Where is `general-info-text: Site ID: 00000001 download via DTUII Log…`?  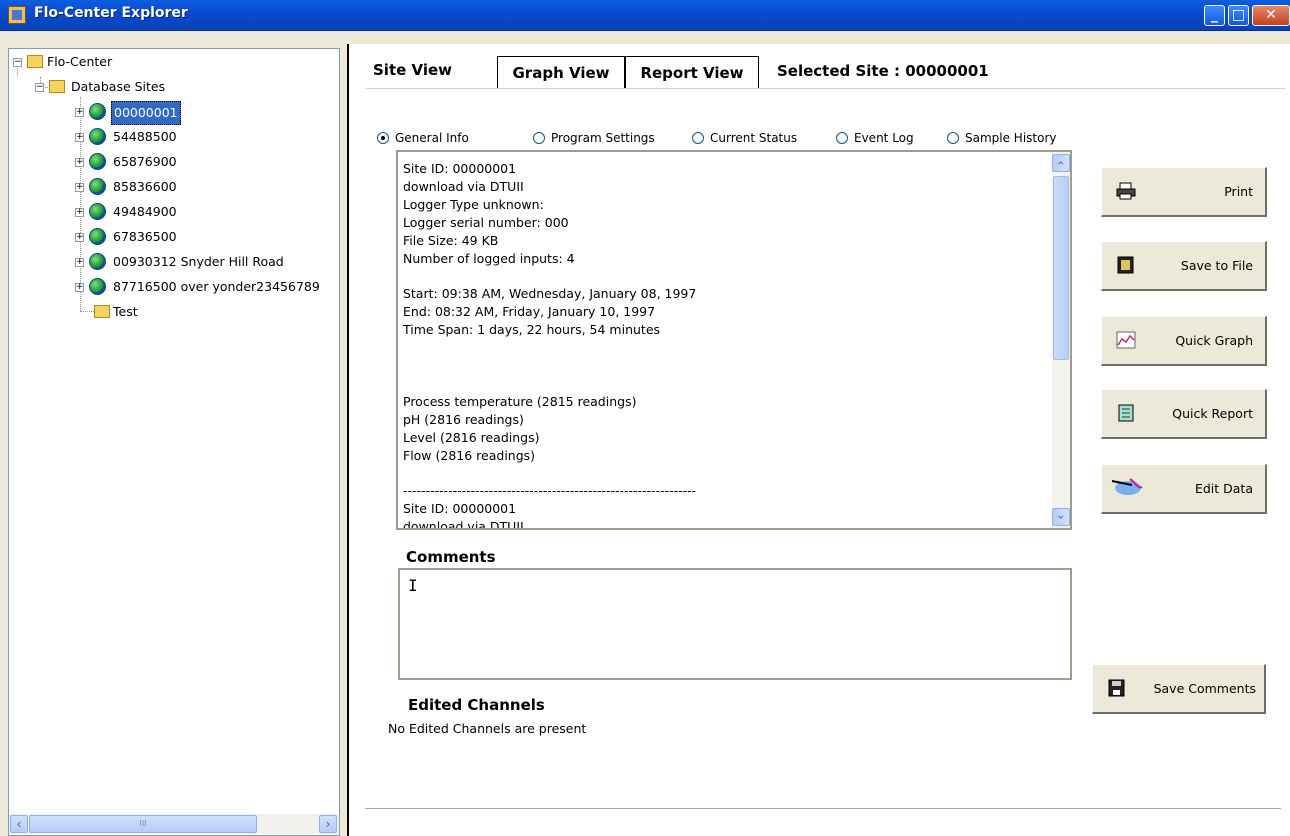 general-info-text: Site ID: 00000001 download via DTUII Log… is located at coordinates (550, 345).